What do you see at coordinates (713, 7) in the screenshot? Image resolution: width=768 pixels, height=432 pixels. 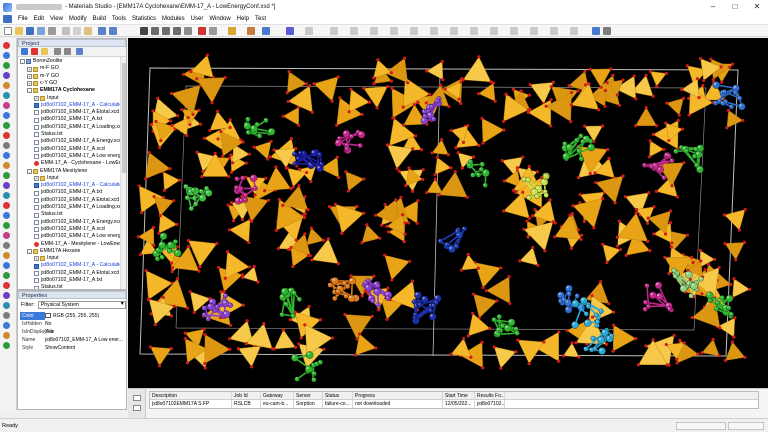 I see `minimize-button: –` at bounding box center [713, 7].